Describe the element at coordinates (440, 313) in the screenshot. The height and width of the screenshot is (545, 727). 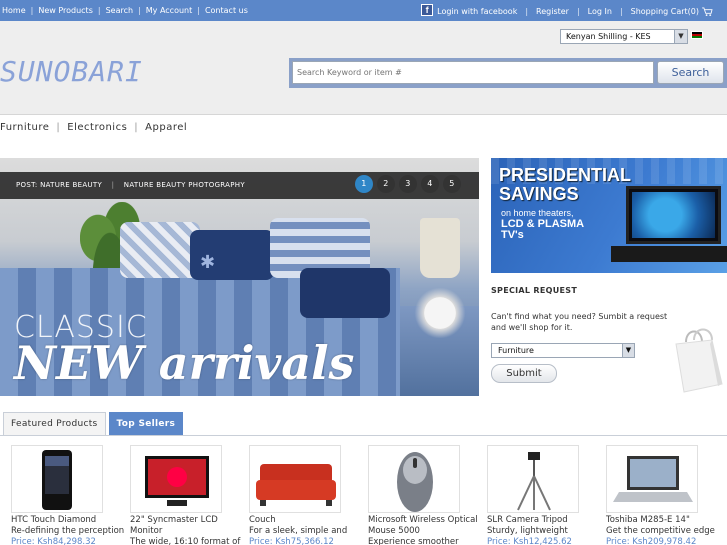
I see `coral-image` at that location.